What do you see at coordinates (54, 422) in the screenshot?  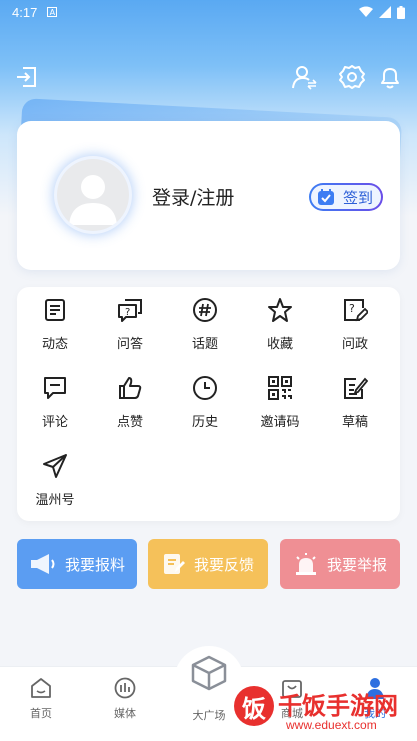 I see `grid-label: 评论` at bounding box center [54, 422].